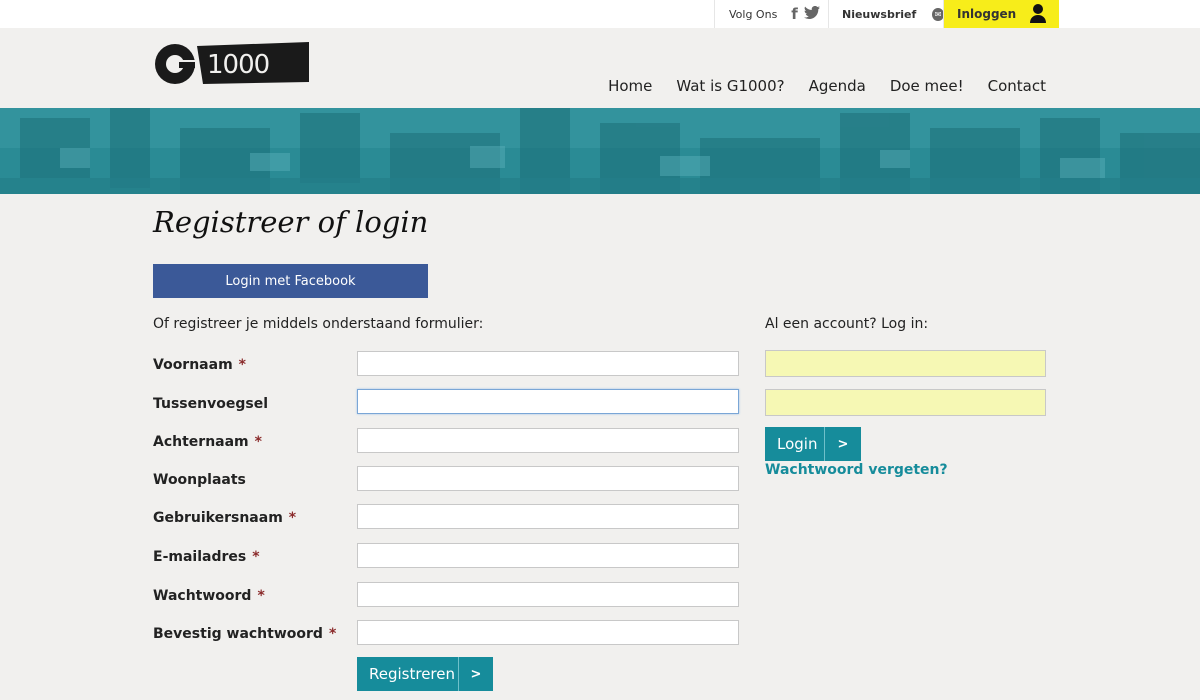  Describe the element at coordinates (987, 14) in the screenshot. I see `login-top-label: Inloggen` at that location.